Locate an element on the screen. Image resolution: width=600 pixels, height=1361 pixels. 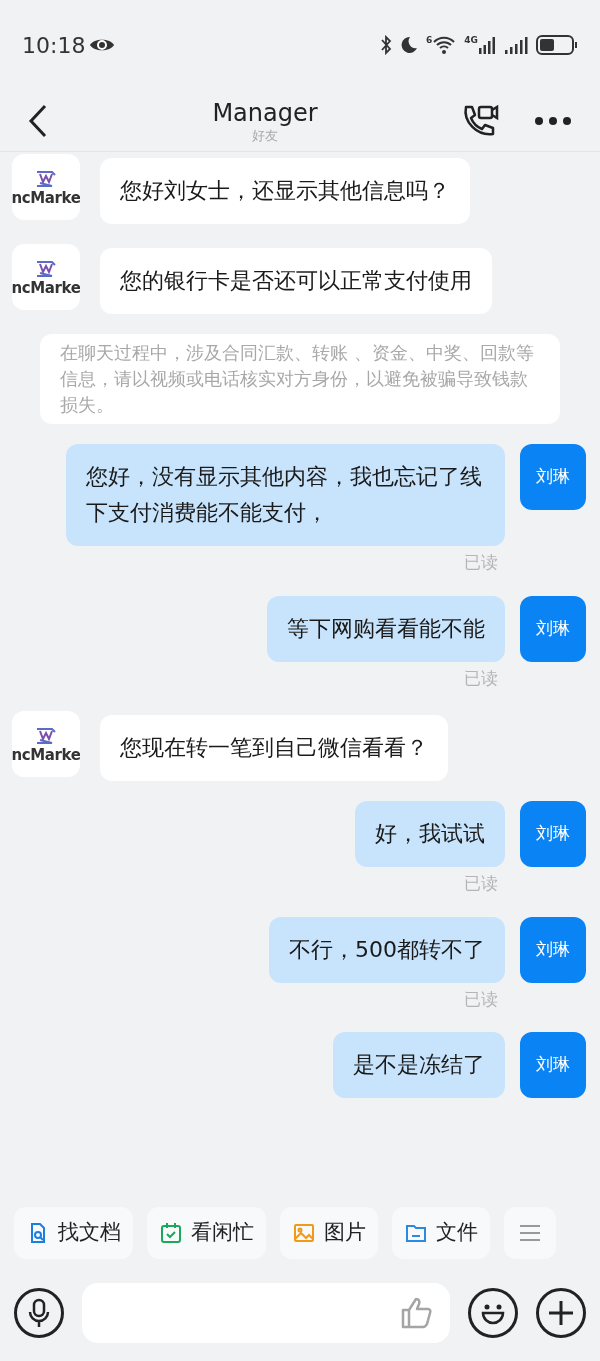
message-input is located at coordinates (266, 1313).